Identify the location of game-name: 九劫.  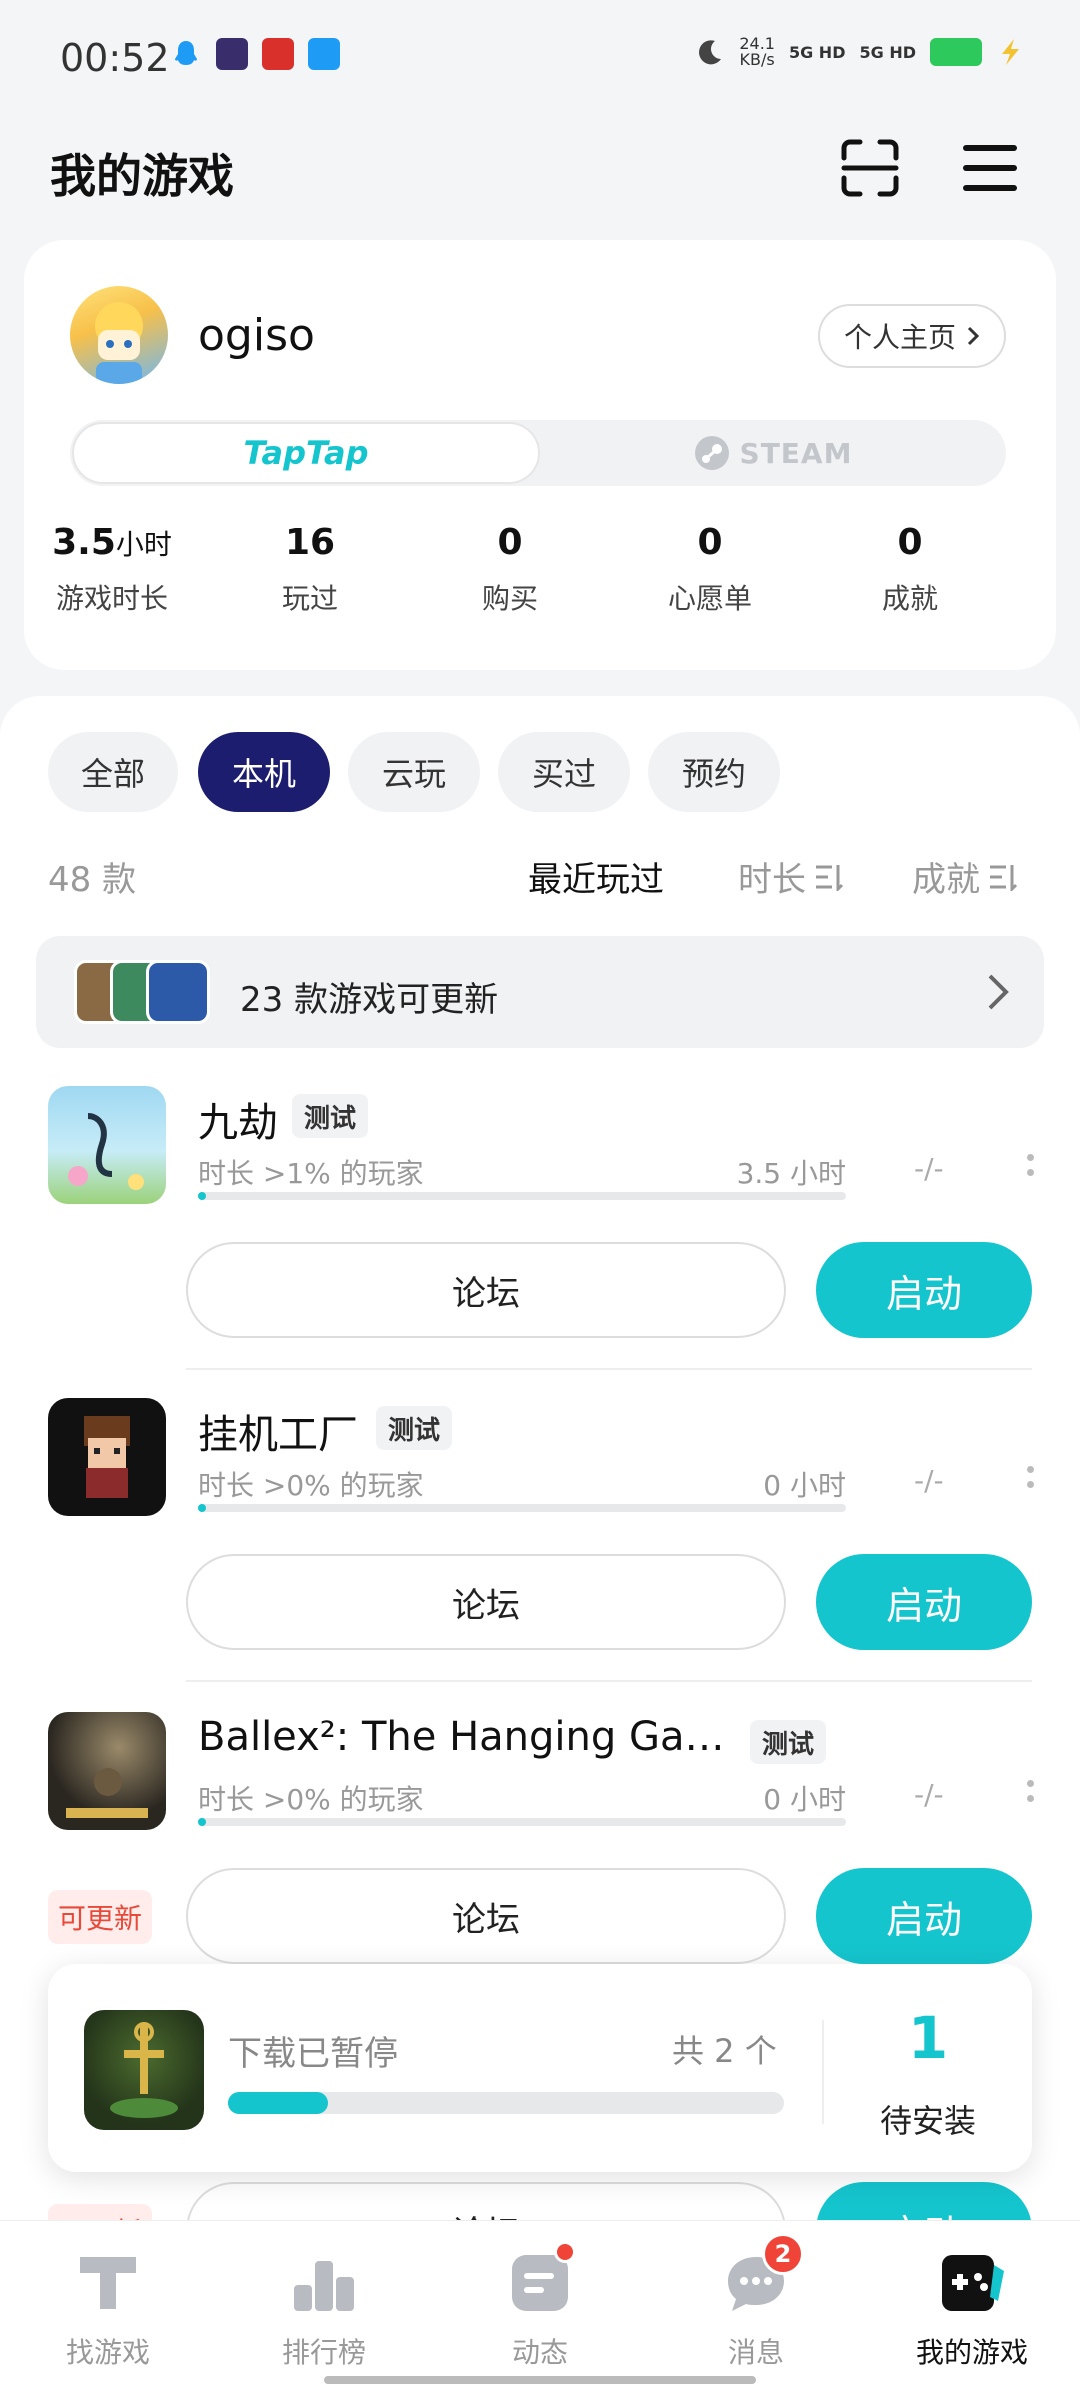
(238, 1119).